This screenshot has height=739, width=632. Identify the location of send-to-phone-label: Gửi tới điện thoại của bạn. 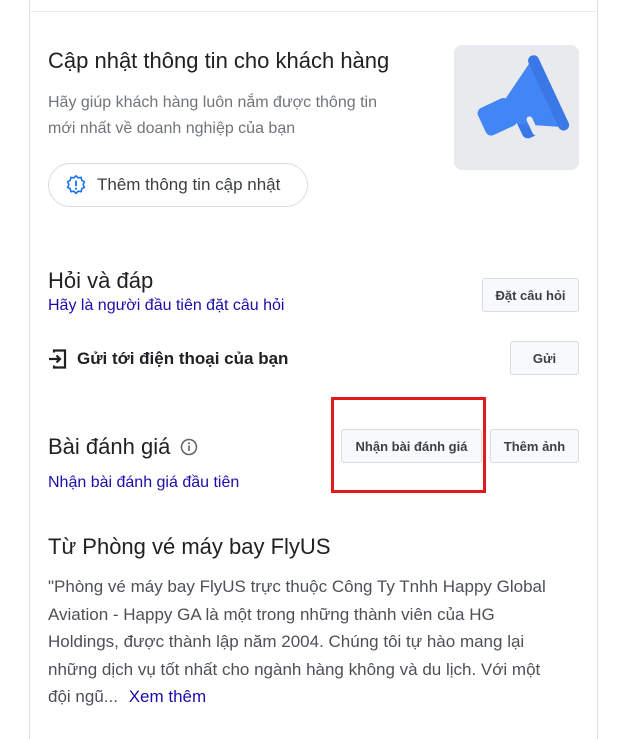
(183, 358).